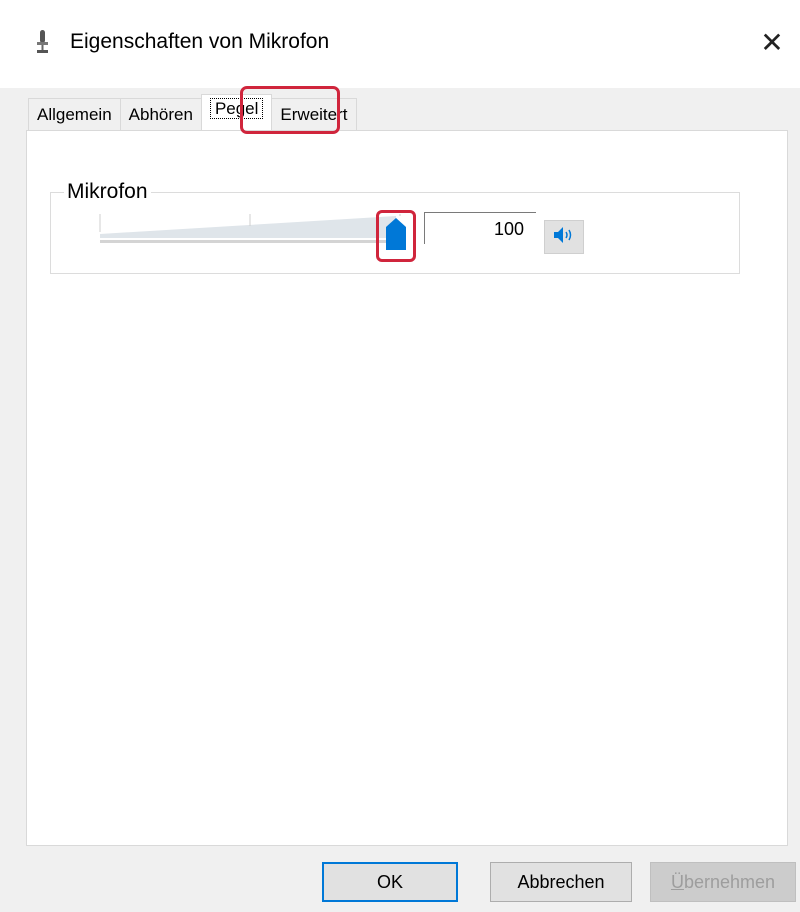 The height and width of the screenshot is (912, 800). What do you see at coordinates (43, 42) in the screenshot?
I see `microphone-icon` at bounding box center [43, 42].